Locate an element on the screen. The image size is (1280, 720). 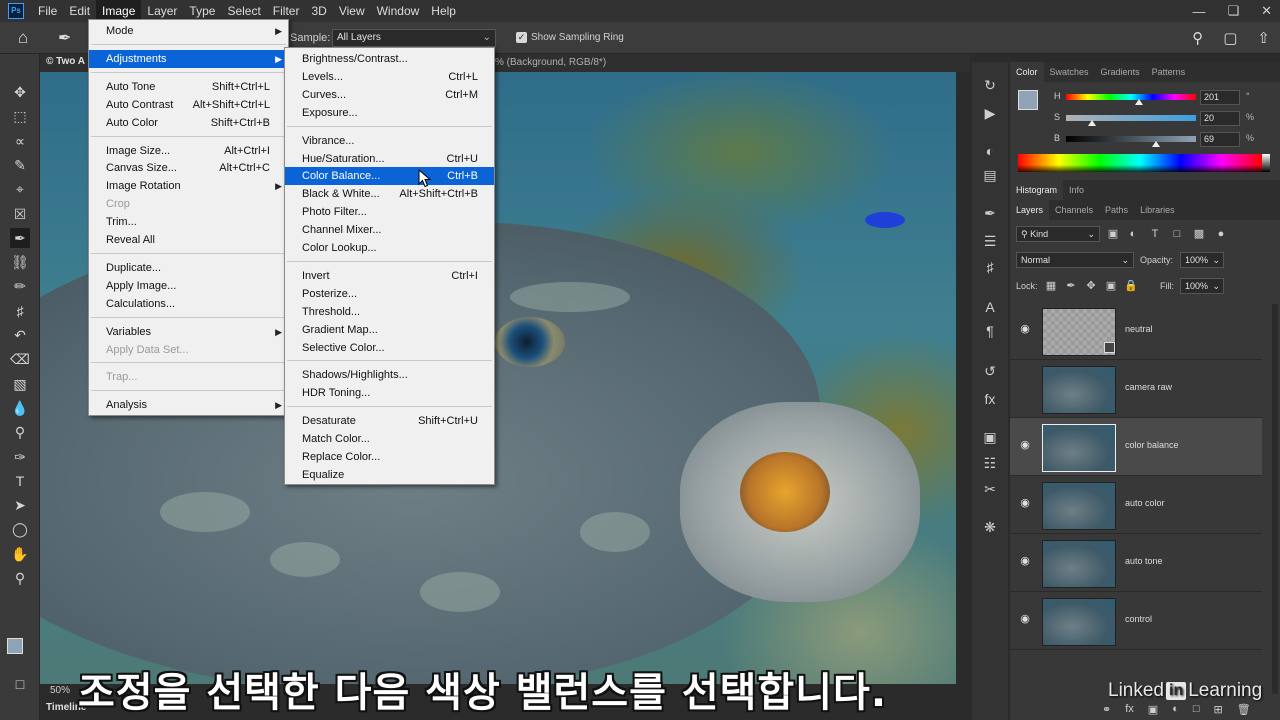
menu-help: Help is located at coordinates (443, 11).